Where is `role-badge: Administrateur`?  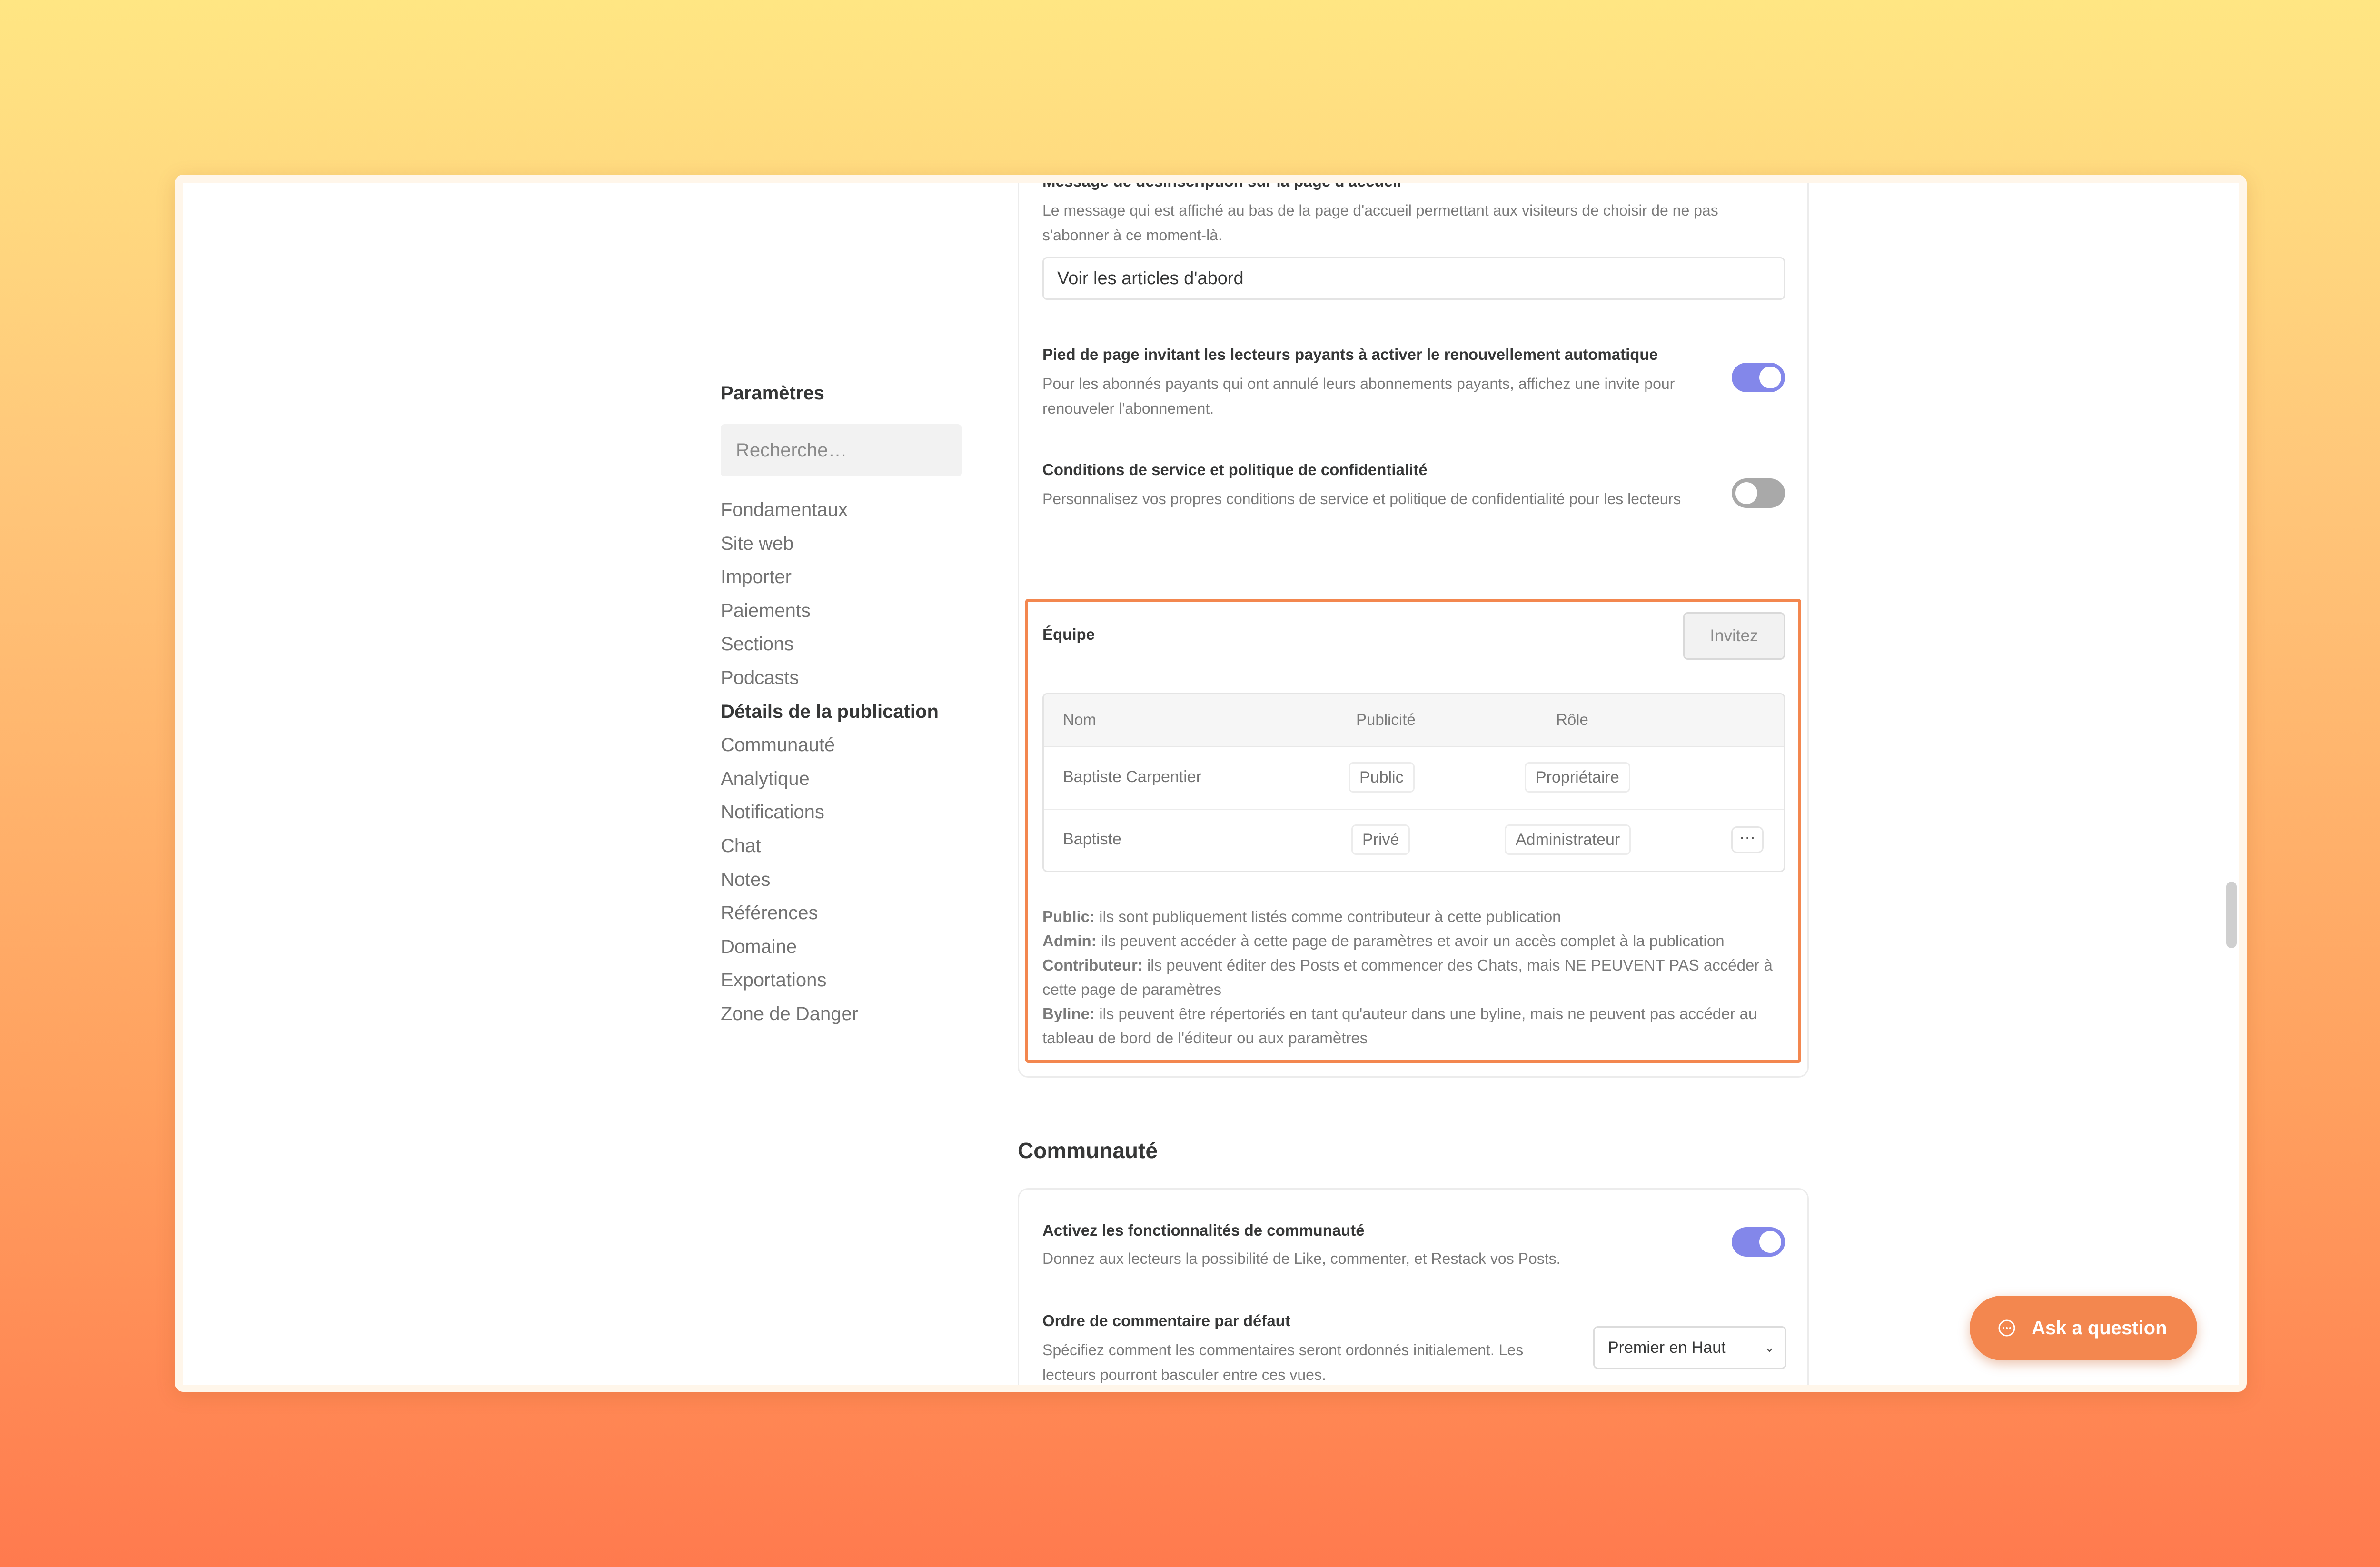
role-badge: Administrateur is located at coordinates (1568, 839).